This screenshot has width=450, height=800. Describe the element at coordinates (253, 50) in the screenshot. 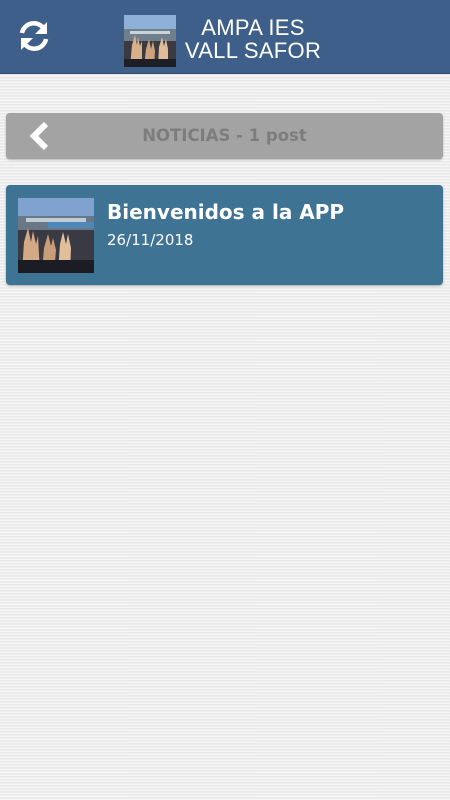

I see `app-title-line2: VALL SAFOR` at that location.